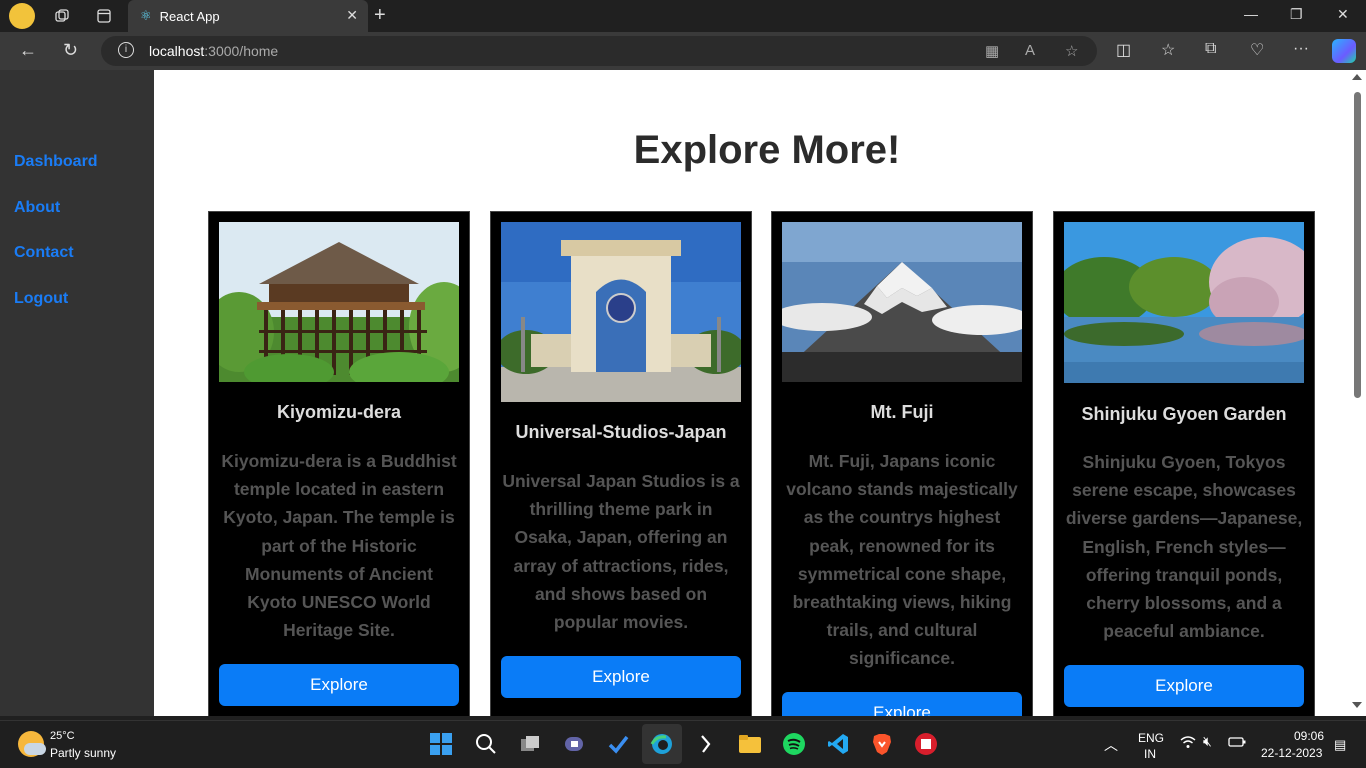  Describe the element at coordinates (339, 412) in the screenshot. I see `card-title: Kiyomizu-dera` at that location.